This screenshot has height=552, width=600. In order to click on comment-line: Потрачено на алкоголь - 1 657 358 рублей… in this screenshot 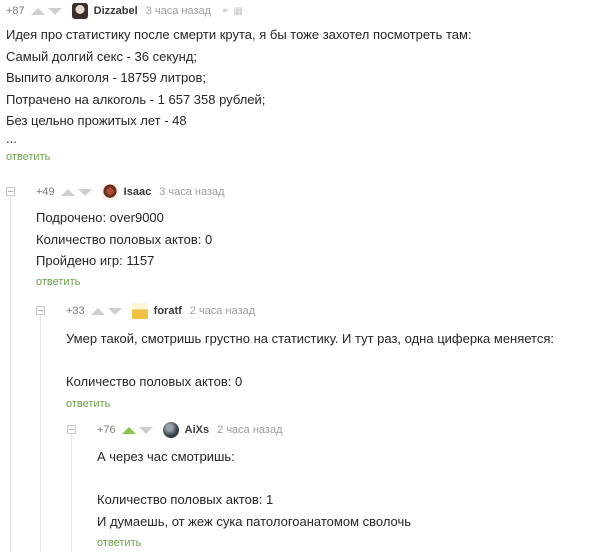, I will do `click(136, 99)`.